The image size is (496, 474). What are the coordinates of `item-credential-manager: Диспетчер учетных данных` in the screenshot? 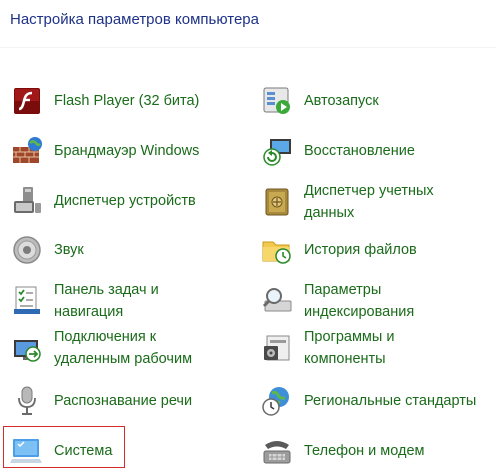 It's located at (347, 202).